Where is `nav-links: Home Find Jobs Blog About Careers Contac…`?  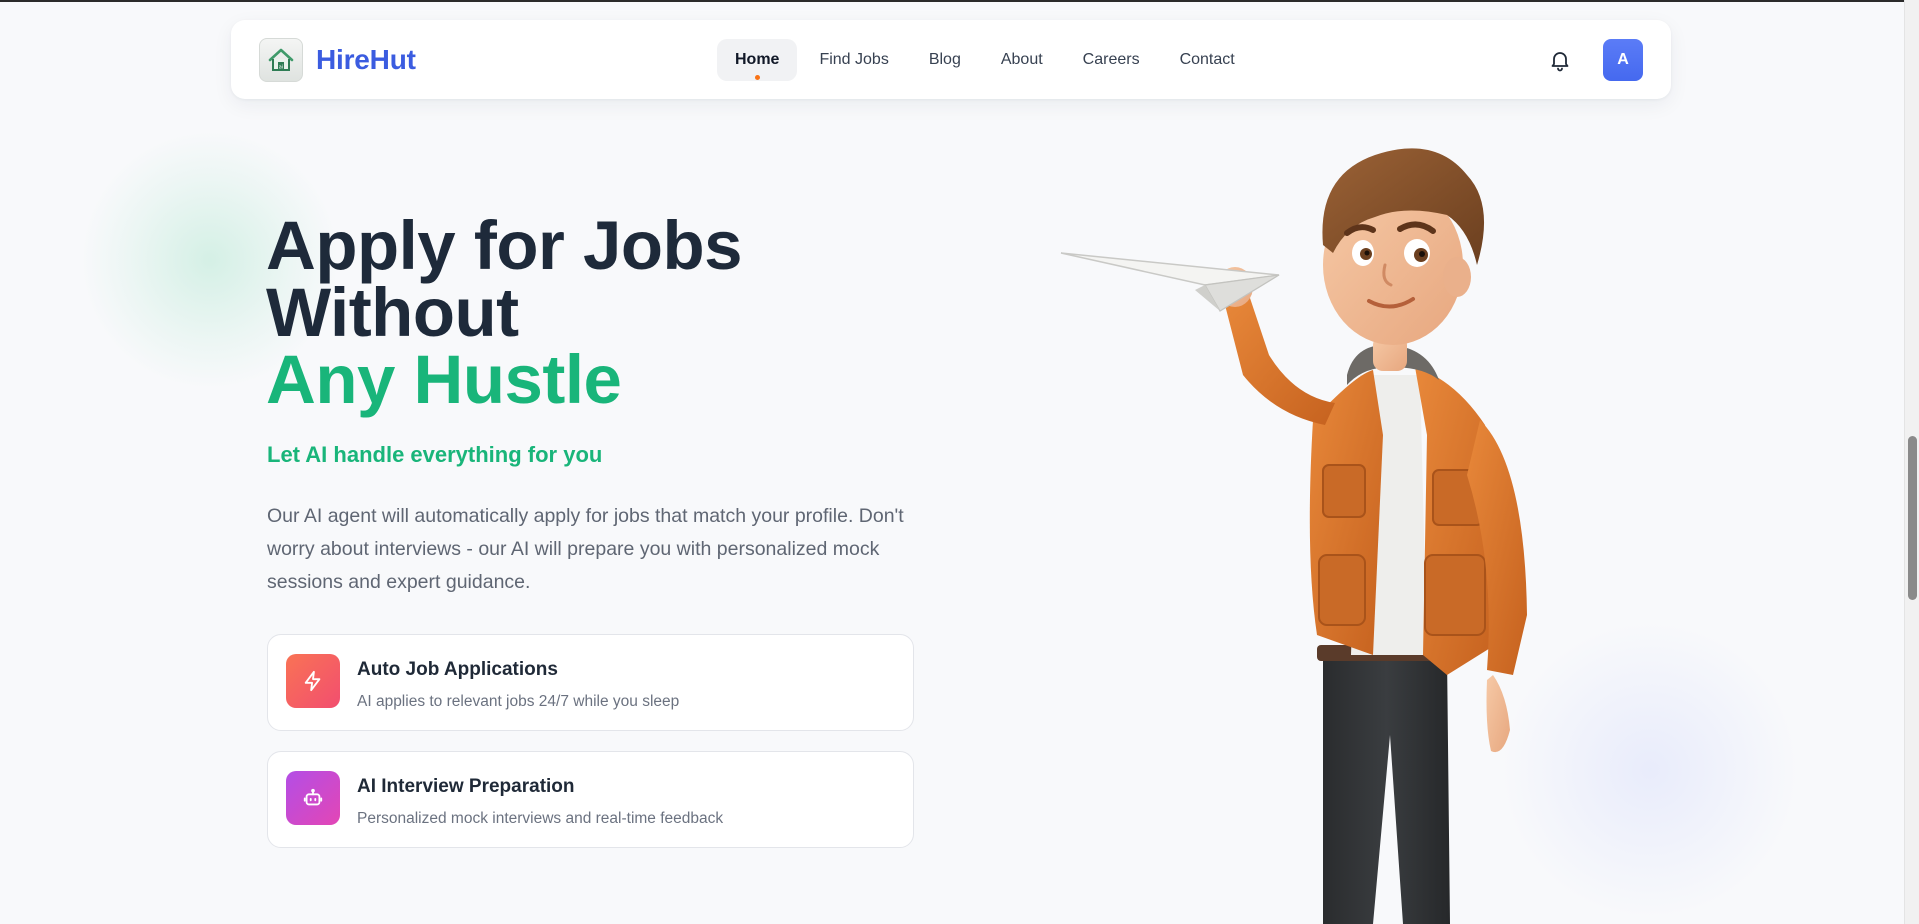
nav-links: Home Find Jobs Blog About Careers Contac… is located at coordinates (987, 60).